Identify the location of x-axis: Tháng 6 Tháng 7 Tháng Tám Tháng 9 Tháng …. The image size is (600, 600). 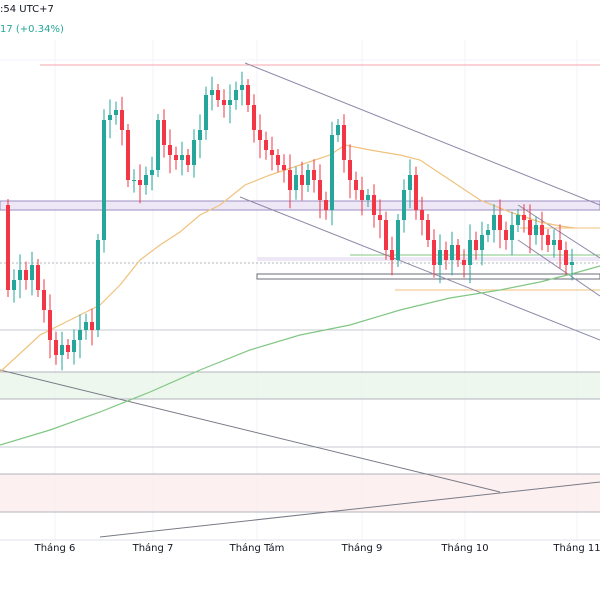
(317, 548).